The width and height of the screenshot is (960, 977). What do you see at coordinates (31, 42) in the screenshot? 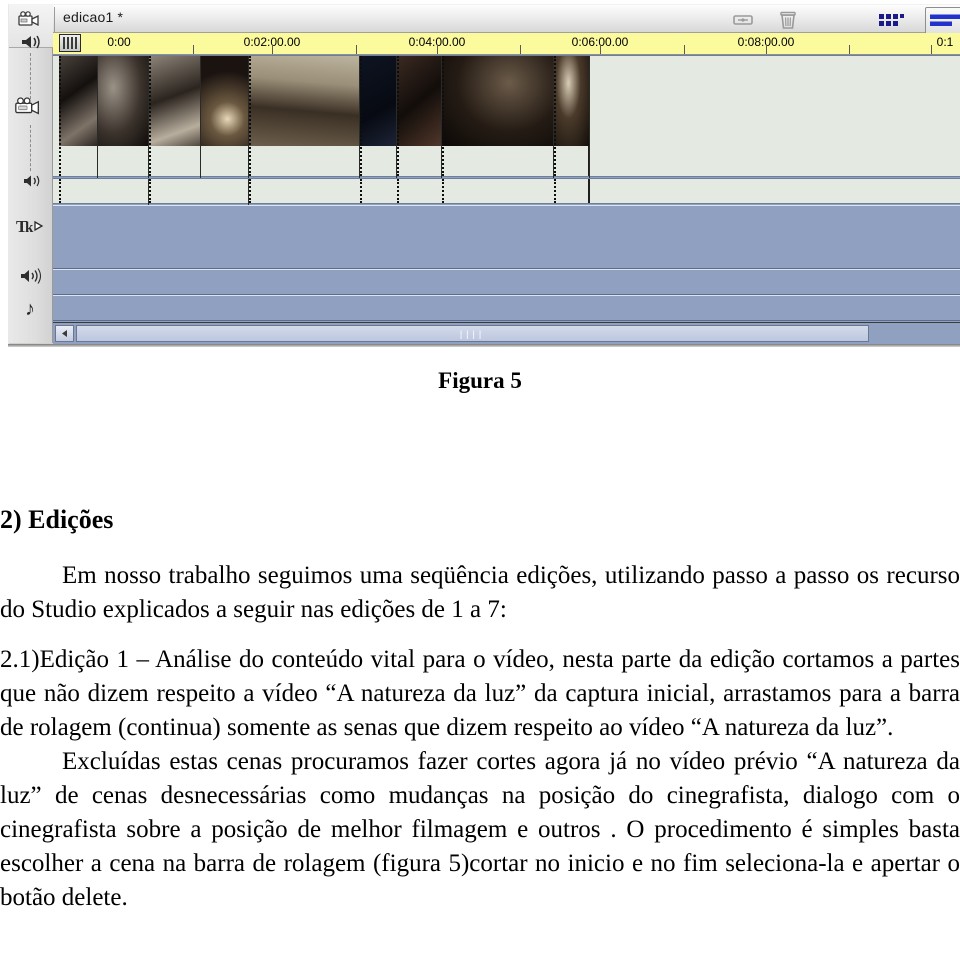
I see `speaker-audio-icon` at bounding box center [31, 42].